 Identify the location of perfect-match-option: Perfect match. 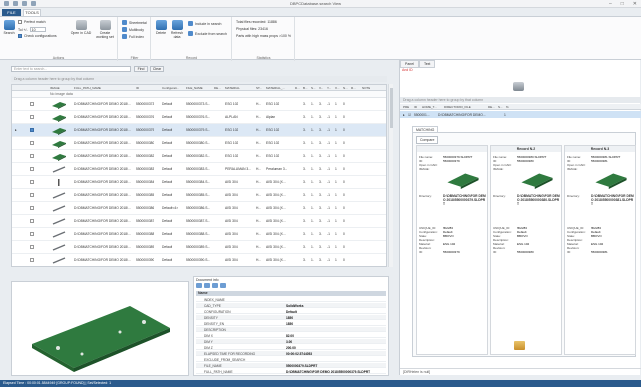
(32, 22).